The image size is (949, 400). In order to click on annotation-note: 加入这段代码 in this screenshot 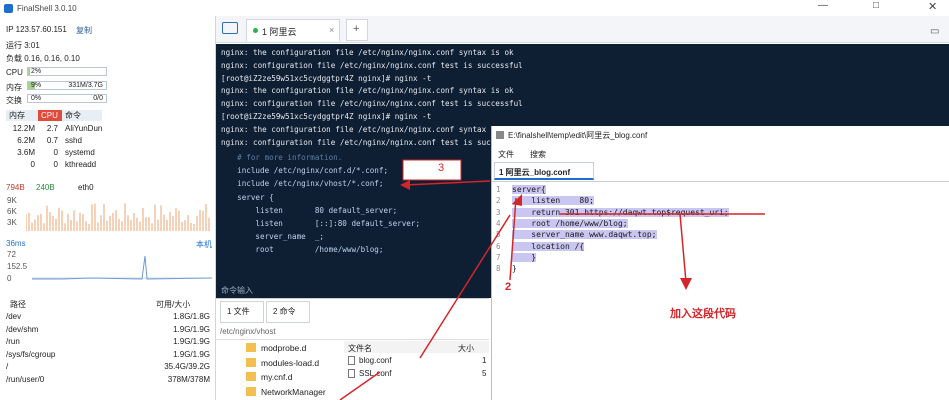, I will do `click(703, 314)`.